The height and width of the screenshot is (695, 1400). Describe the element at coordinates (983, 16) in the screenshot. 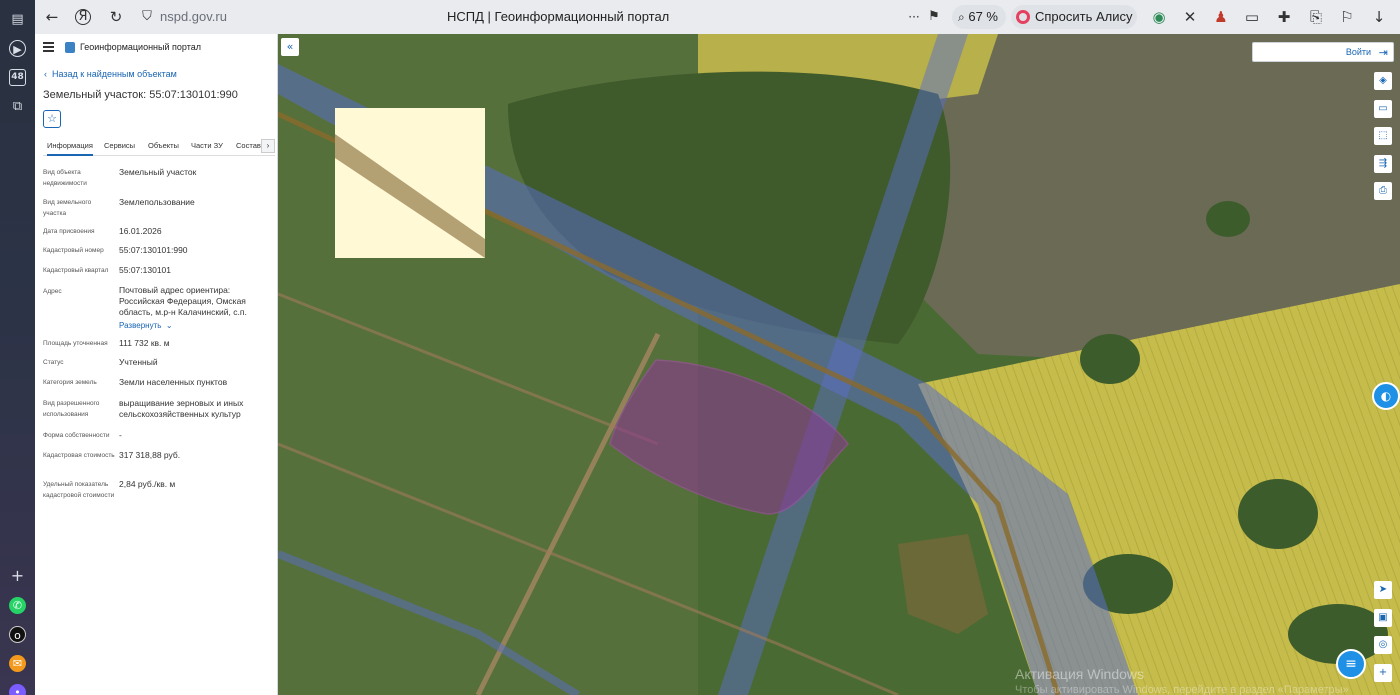

I see `zoom-value: 67 %` at that location.